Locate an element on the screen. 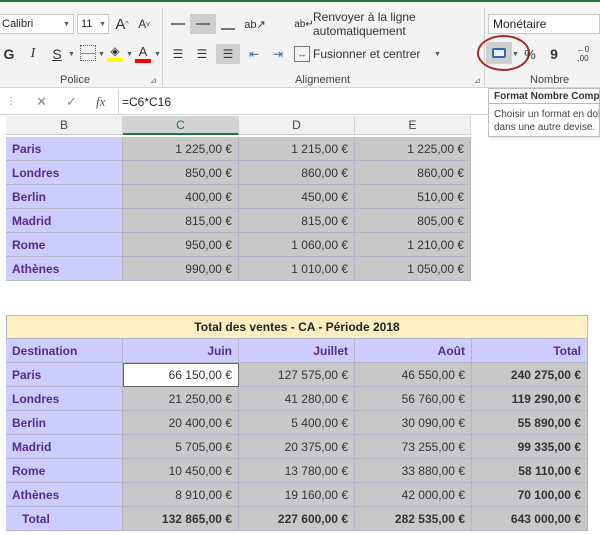 This screenshot has height=535, width=600. value-cell: 10 450,00 € is located at coordinates (181, 471).